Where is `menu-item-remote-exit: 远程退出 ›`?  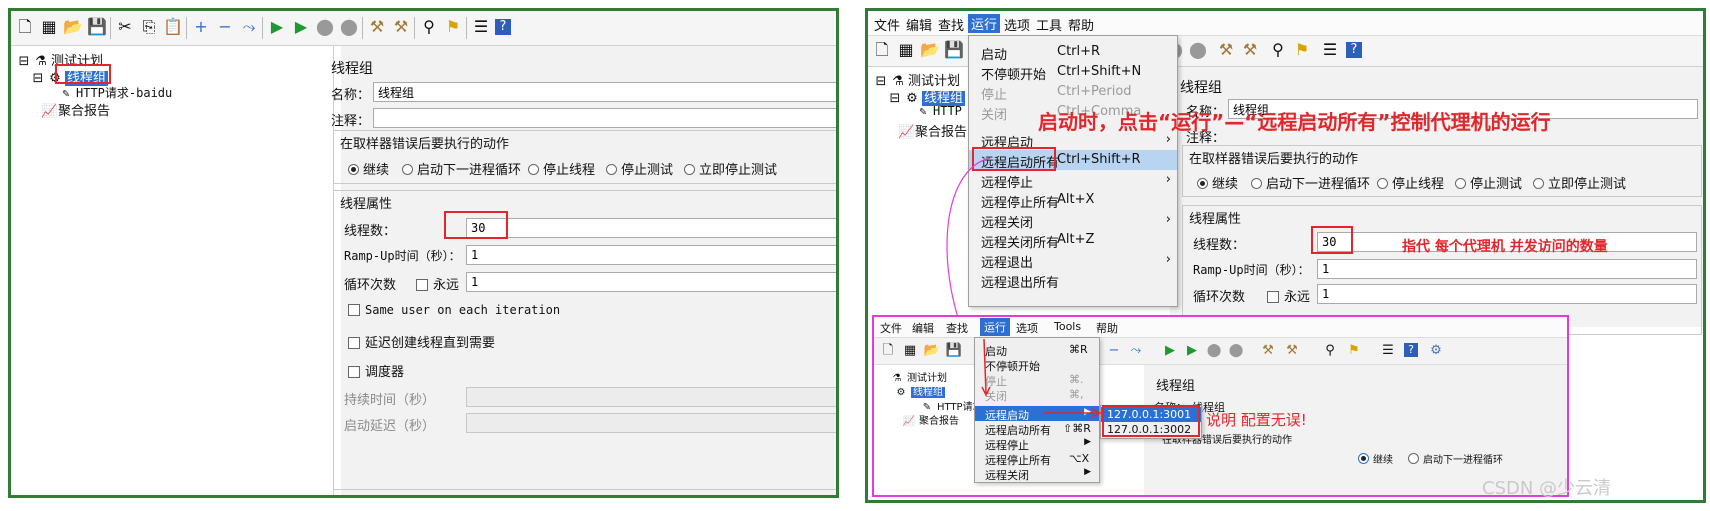
menu-item-remote-exit: 远程退出 › is located at coordinates (1073, 260).